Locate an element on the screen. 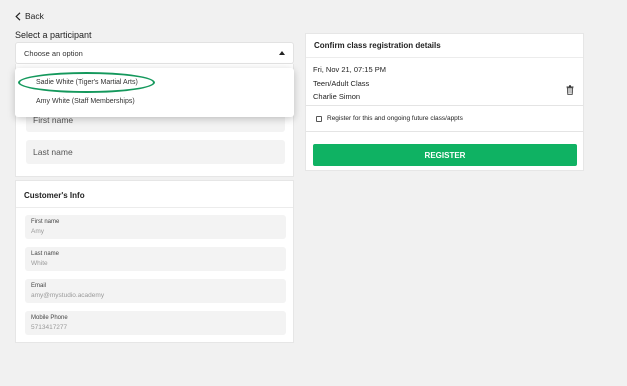 This screenshot has width=627, height=386. field-value: amy@mystudio.academy is located at coordinates (68, 295).